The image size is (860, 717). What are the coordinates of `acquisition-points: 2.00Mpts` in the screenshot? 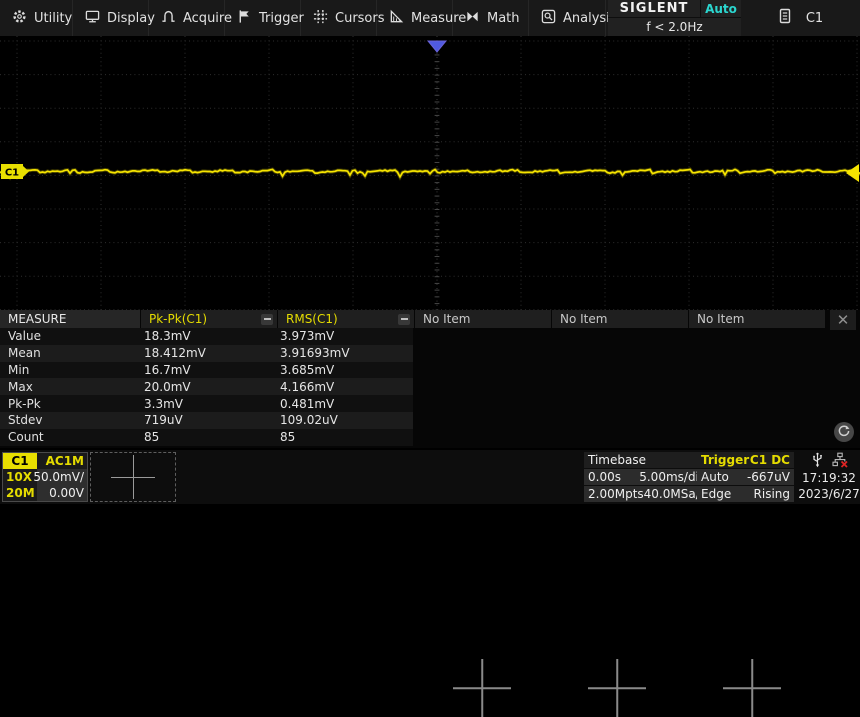 It's located at (616, 494).